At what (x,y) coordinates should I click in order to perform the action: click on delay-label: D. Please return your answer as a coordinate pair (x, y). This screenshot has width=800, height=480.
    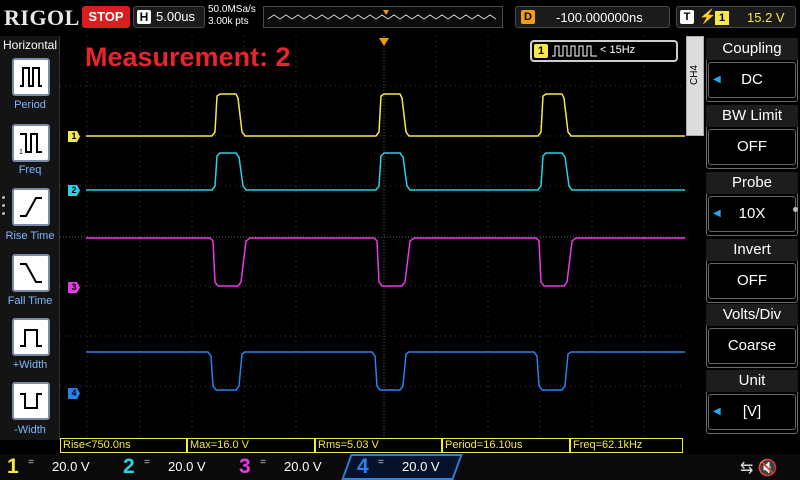
    Looking at the image, I should click on (528, 17).